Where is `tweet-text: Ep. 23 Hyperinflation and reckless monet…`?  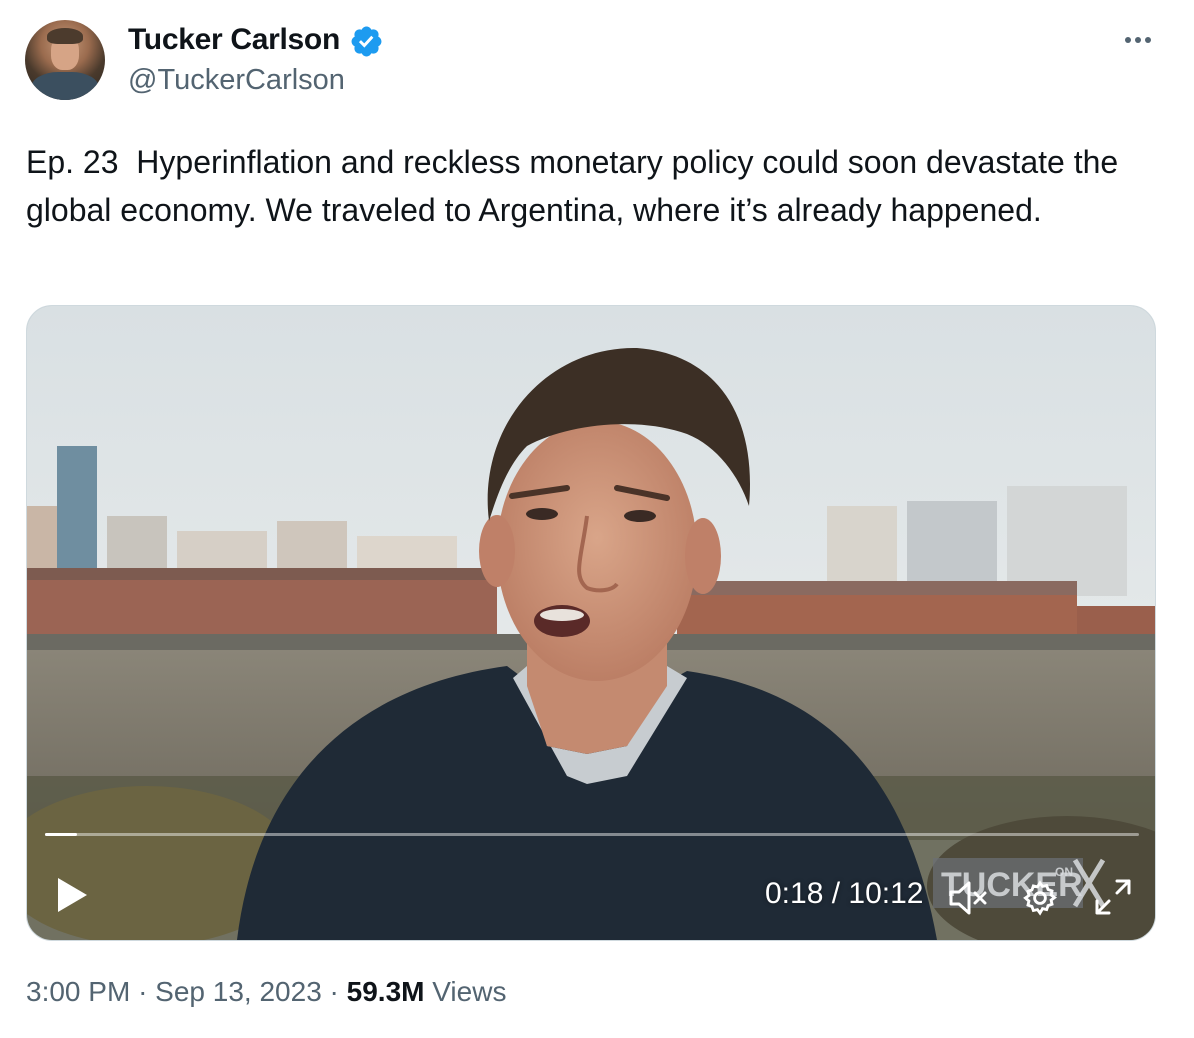
tweet-text: Ep. 23 Hyperinflation and reckless monet… is located at coordinates (577, 186).